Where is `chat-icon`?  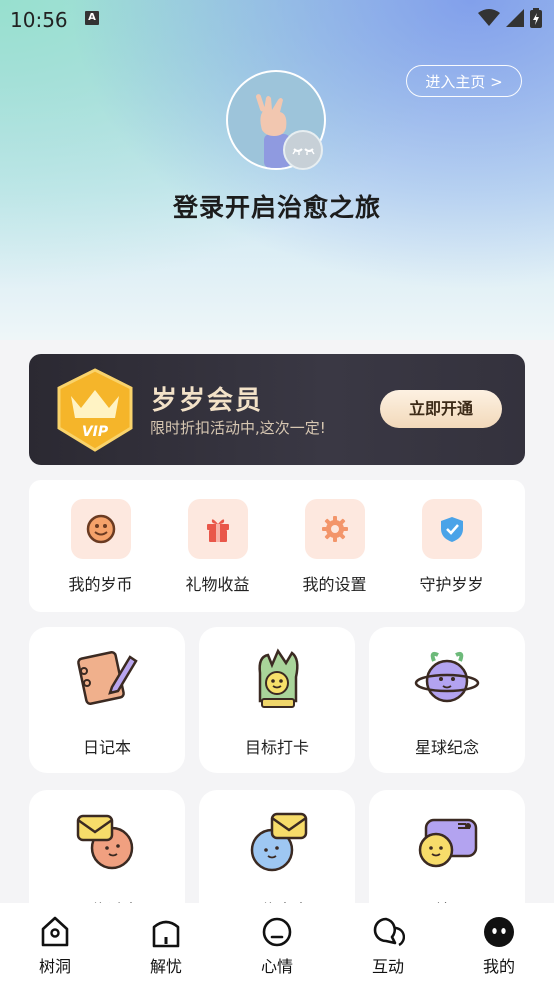 chat-icon is located at coordinates (389, 932).